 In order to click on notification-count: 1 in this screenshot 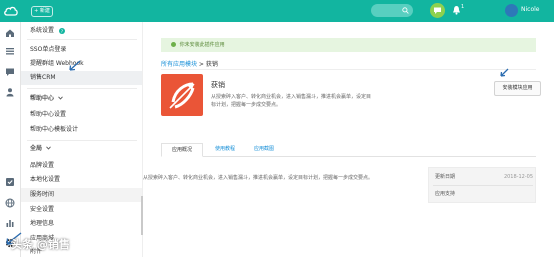, I will do `click(463, 7)`.